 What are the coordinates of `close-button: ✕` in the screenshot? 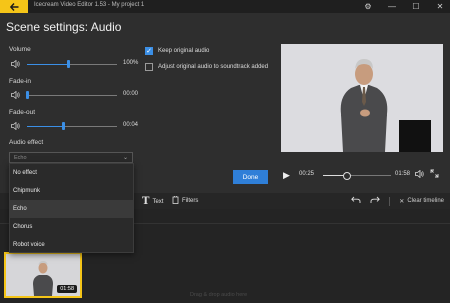 It's located at (440, 6).